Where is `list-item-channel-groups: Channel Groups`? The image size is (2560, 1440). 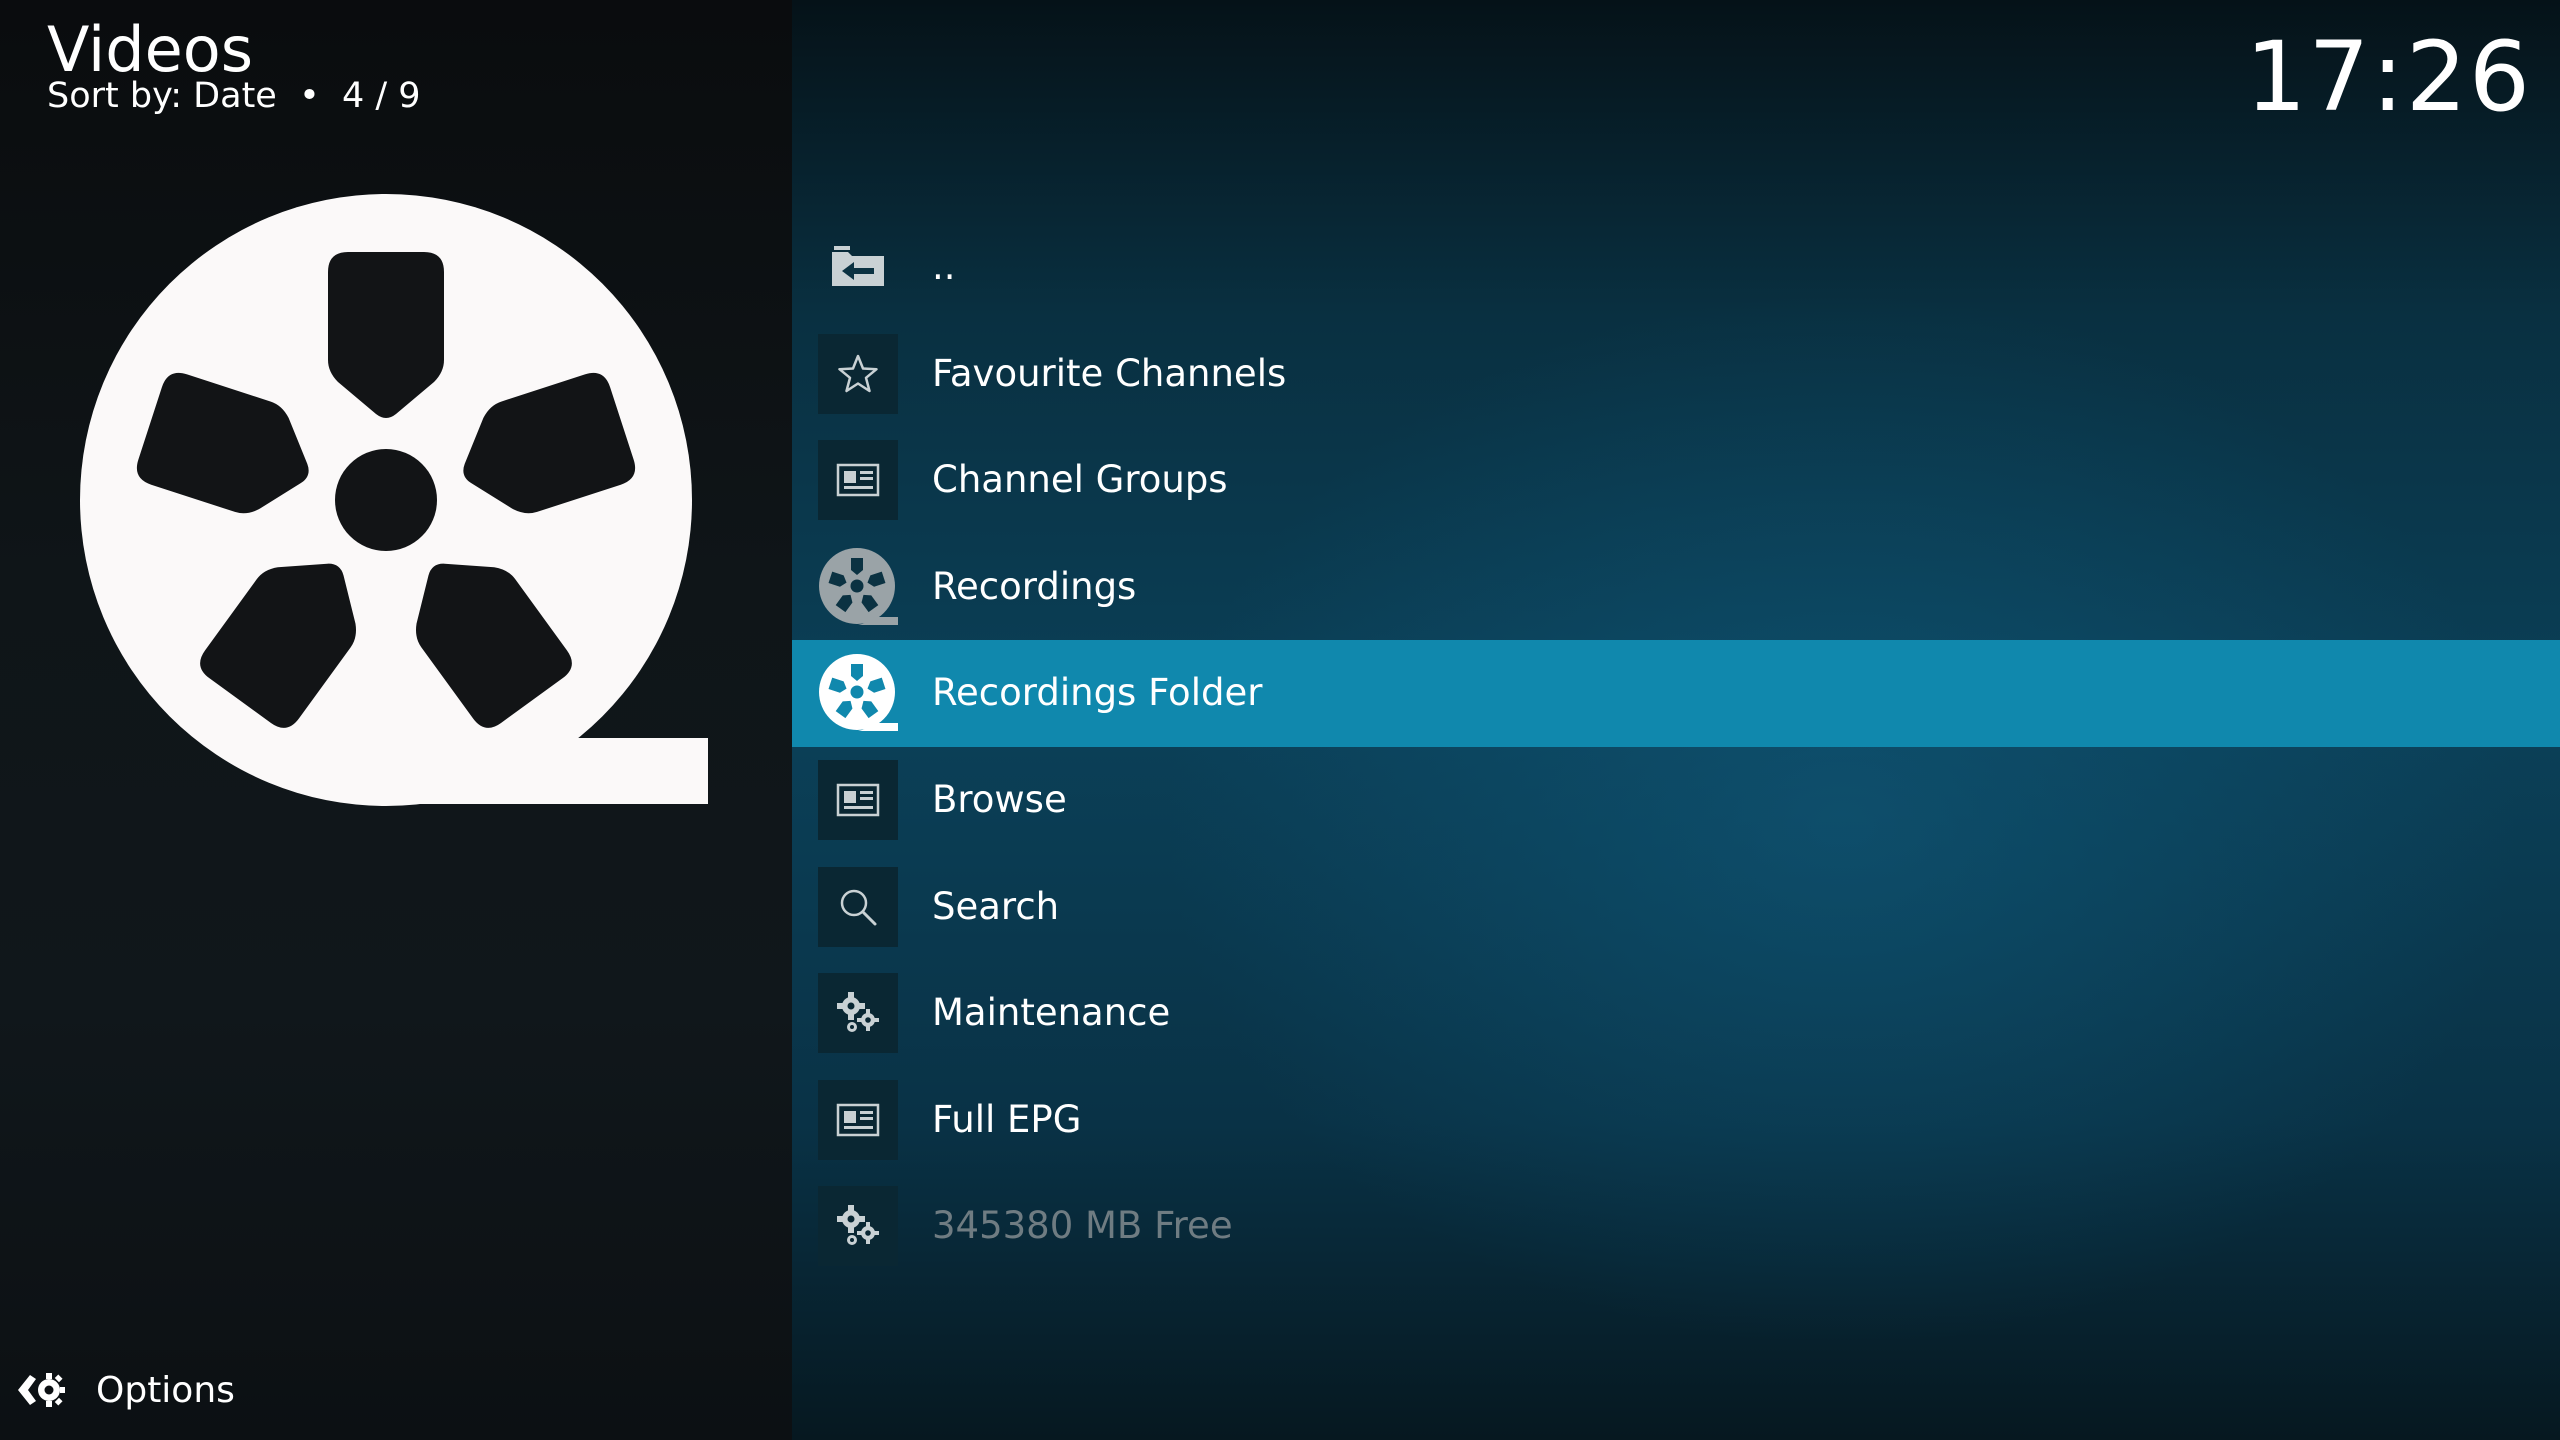 list-item-channel-groups: Channel Groups is located at coordinates (1676, 480).